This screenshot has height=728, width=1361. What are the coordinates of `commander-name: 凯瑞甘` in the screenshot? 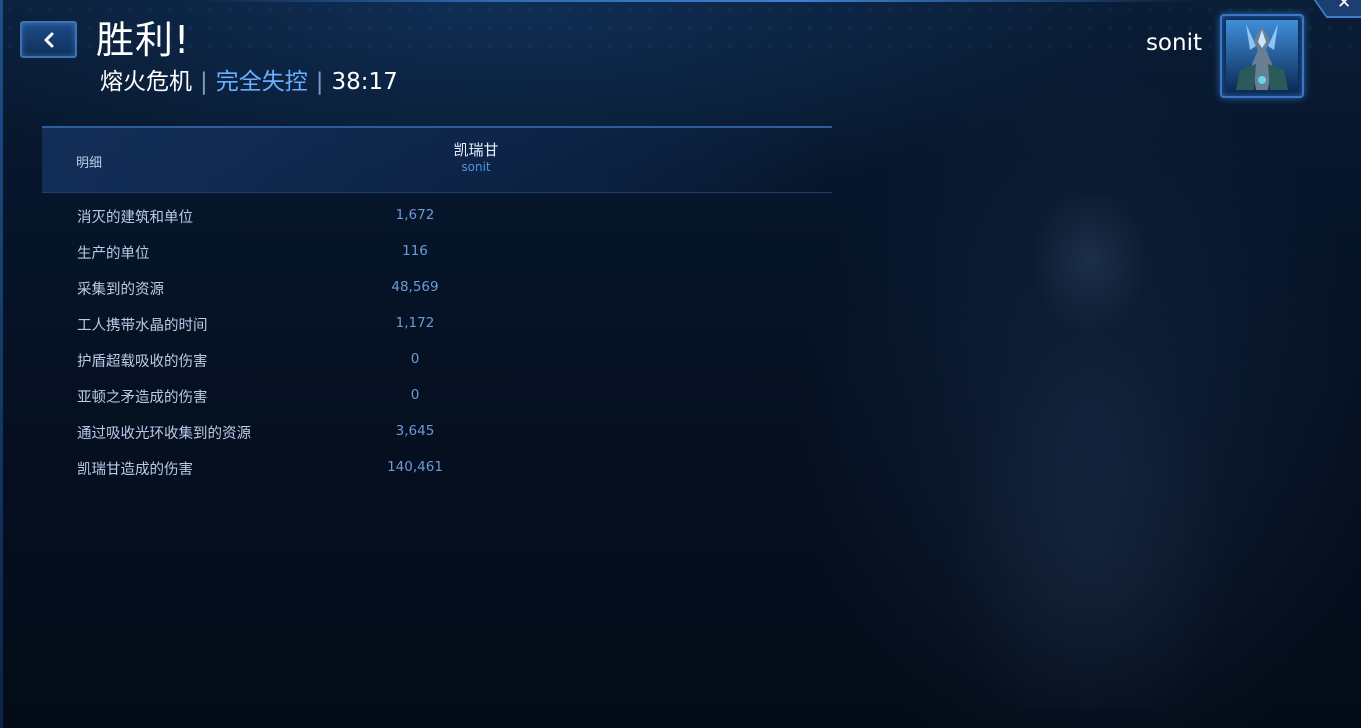 It's located at (476, 150).